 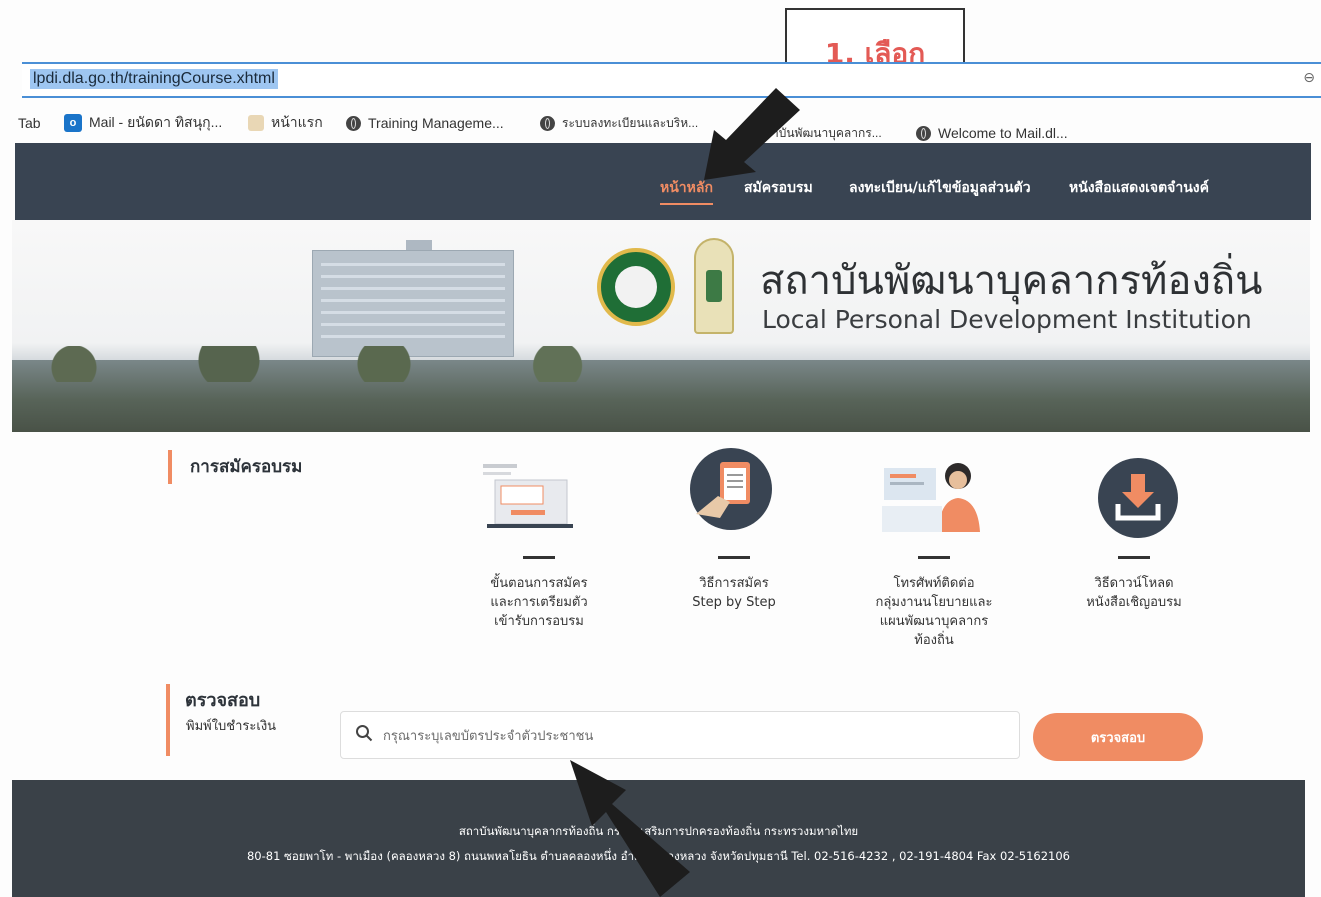 What do you see at coordinates (1011, 281) in the screenshot?
I see `banner-title-thai: สถาบันพัฒนาบุคลากรท้องถิ่น` at bounding box center [1011, 281].